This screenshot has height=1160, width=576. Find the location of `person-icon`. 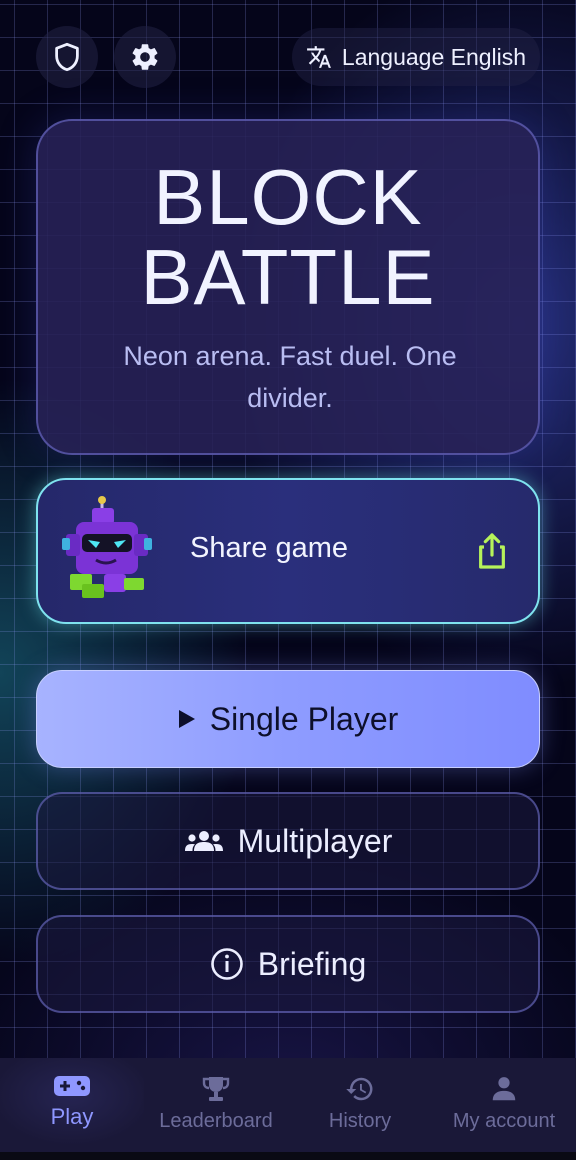

person-icon is located at coordinates (504, 1089).